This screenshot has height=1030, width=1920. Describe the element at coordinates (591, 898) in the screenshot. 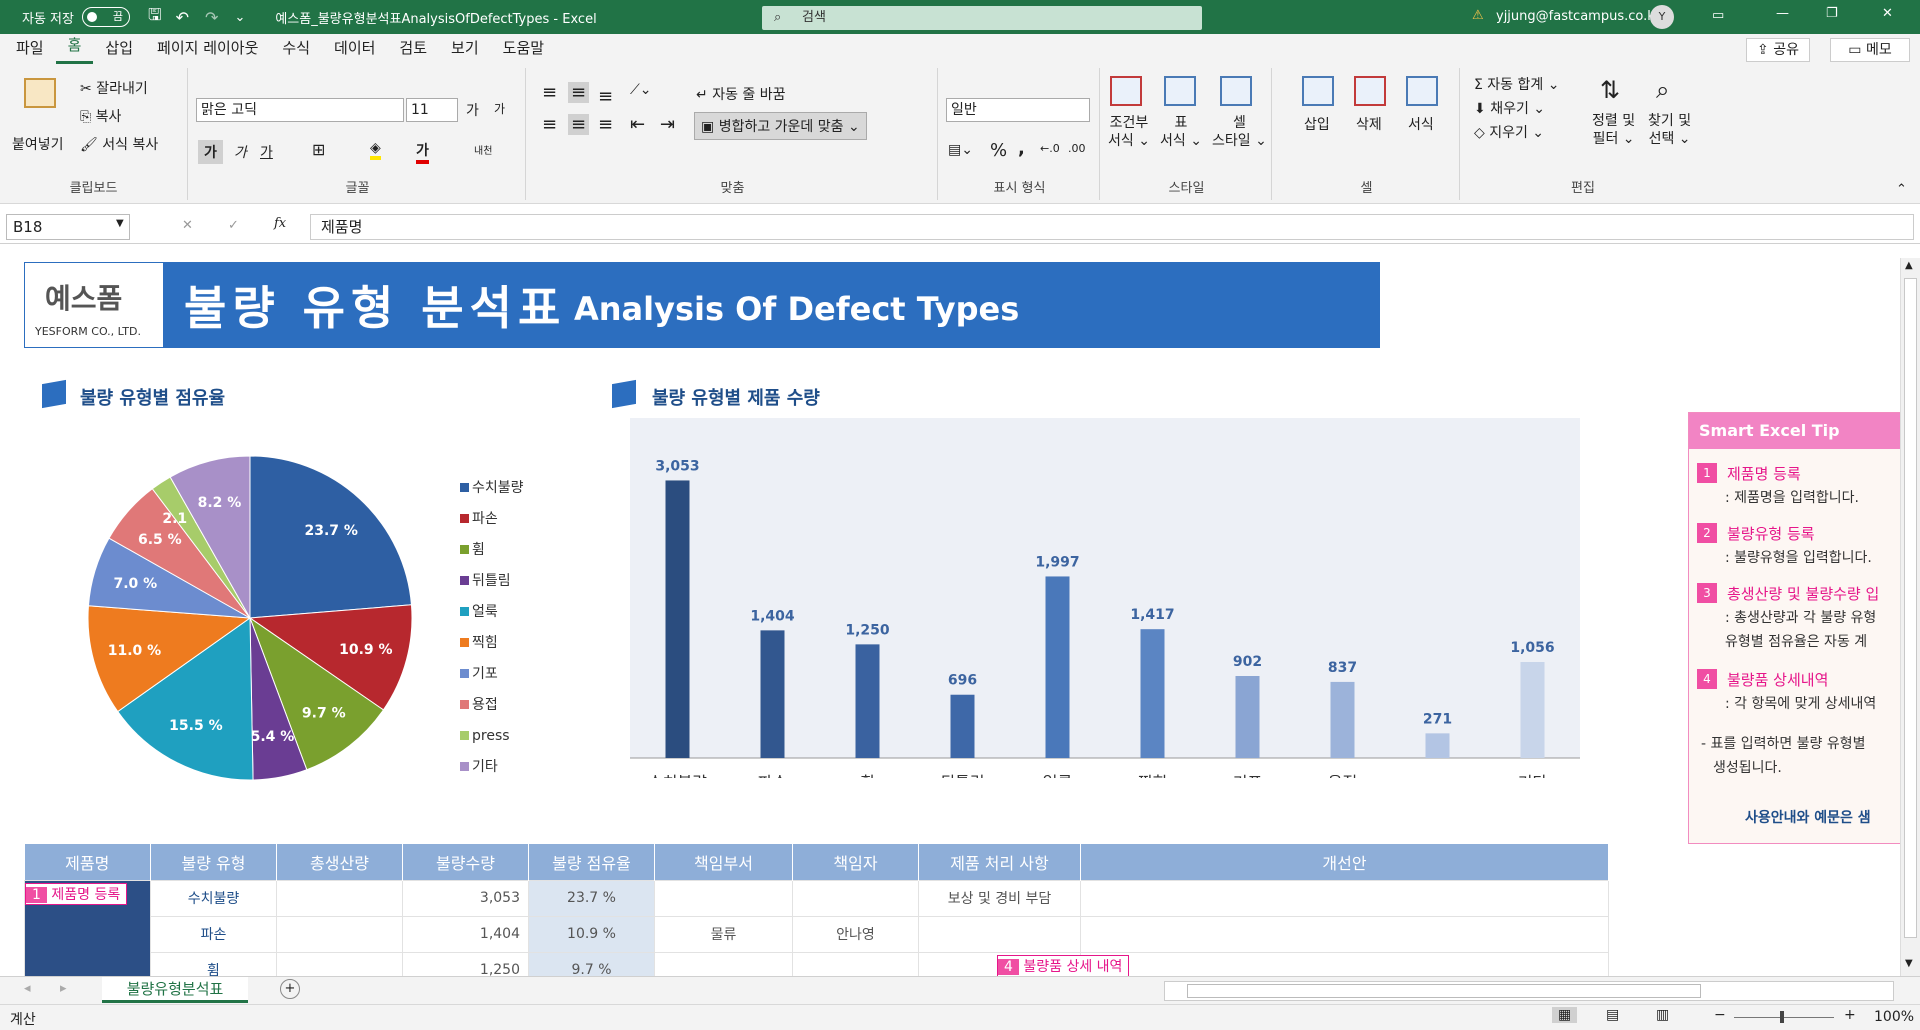

I see `share-cell: 23.7 %` at that location.